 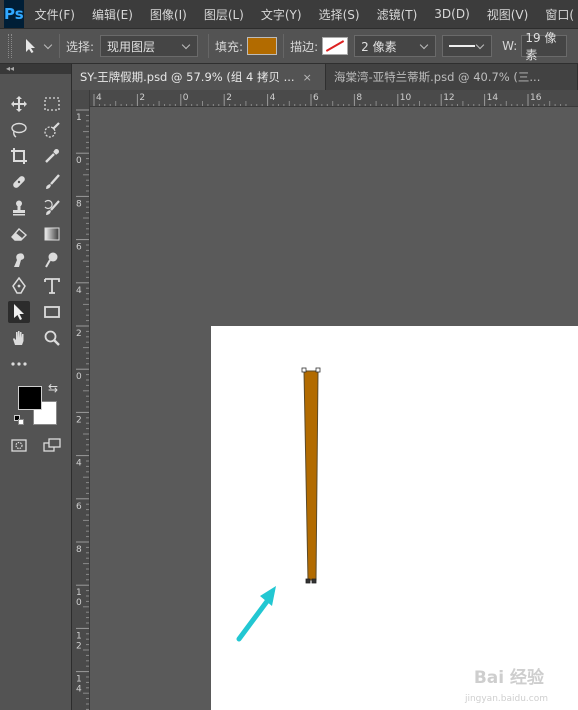 What do you see at coordinates (556, 14) in the screenshot?
I see `menu-window: 窗口(` at bounding box center [556, 14].